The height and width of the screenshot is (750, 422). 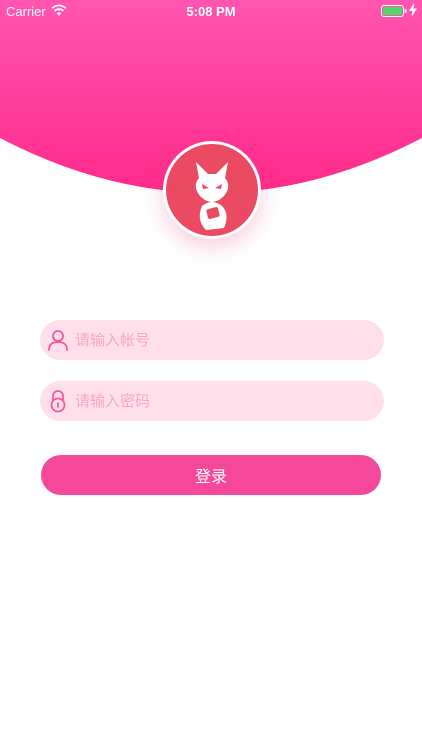 What do you see at coordinates (413, 11) in the screenshot?
I see `charging-bolt-icon` at bounding box center [413, 11].